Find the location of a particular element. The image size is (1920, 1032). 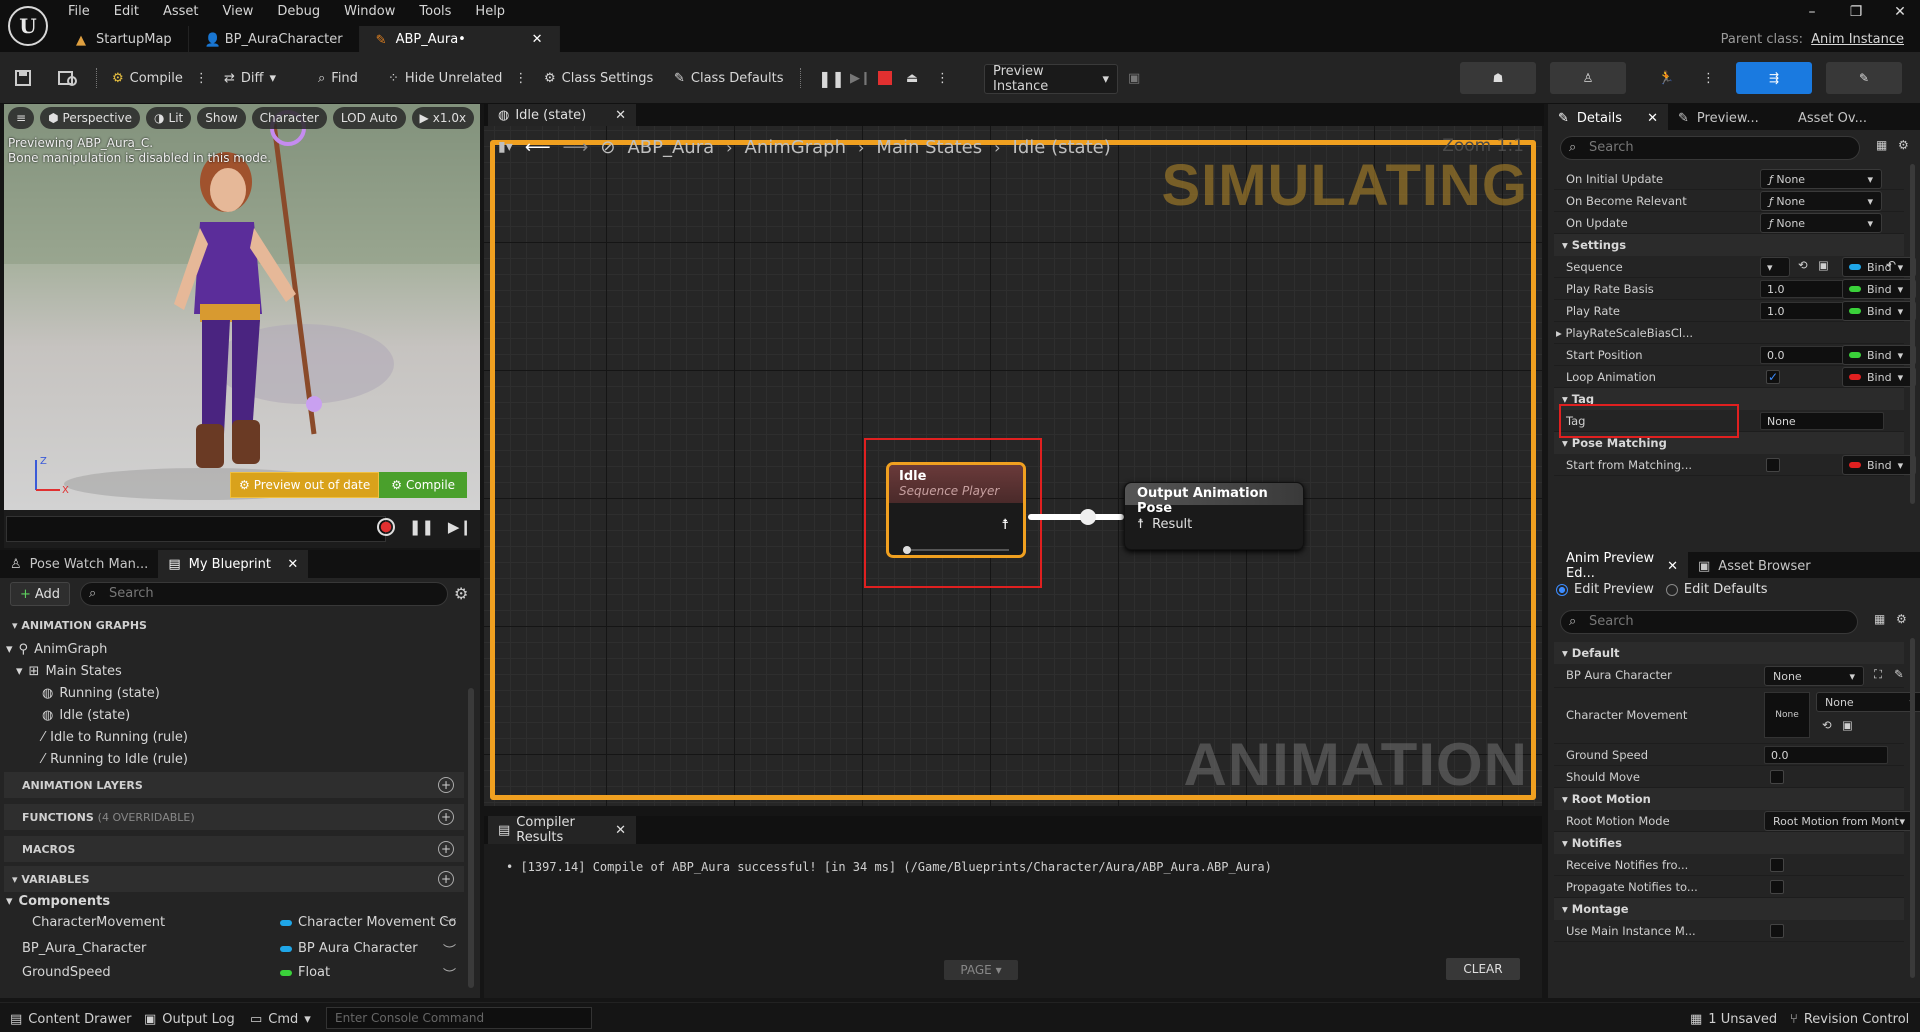

loop-animation-checkbox: ✓ is located at coordinates (1773, 377).